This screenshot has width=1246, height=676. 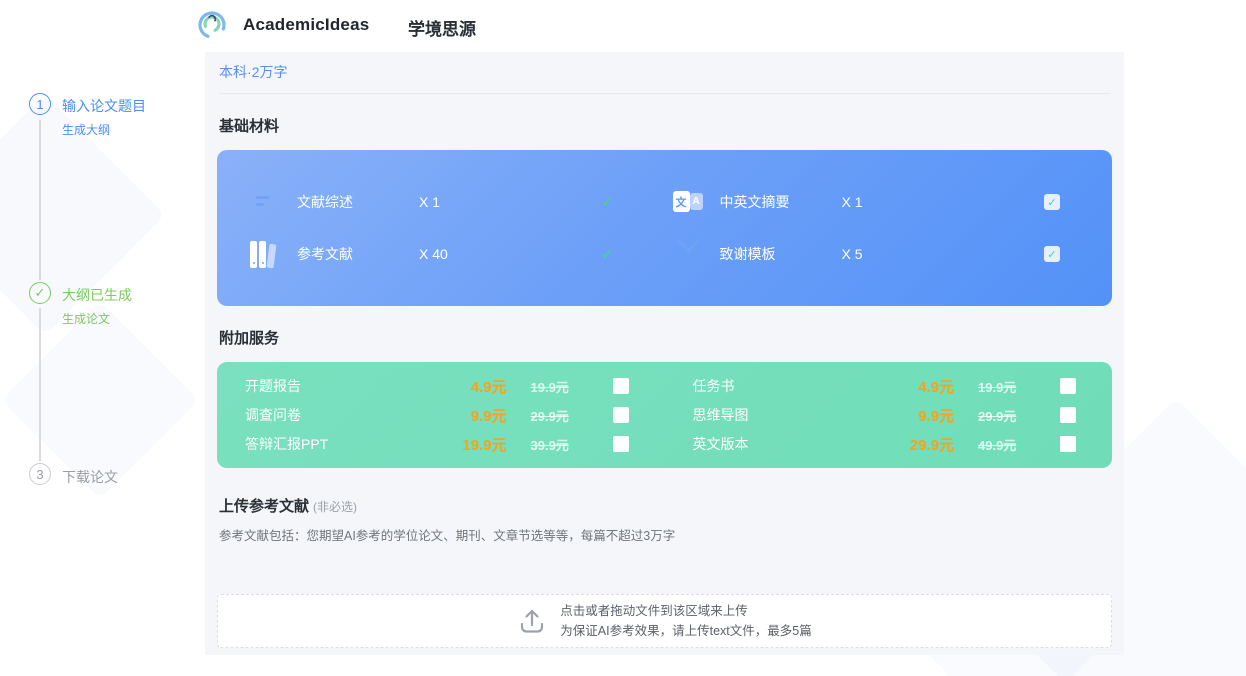 What do you see at coordinates (90, 477) in the screenshot?
I see `step3-label: 下载论文` at bounding box center [90, 477].